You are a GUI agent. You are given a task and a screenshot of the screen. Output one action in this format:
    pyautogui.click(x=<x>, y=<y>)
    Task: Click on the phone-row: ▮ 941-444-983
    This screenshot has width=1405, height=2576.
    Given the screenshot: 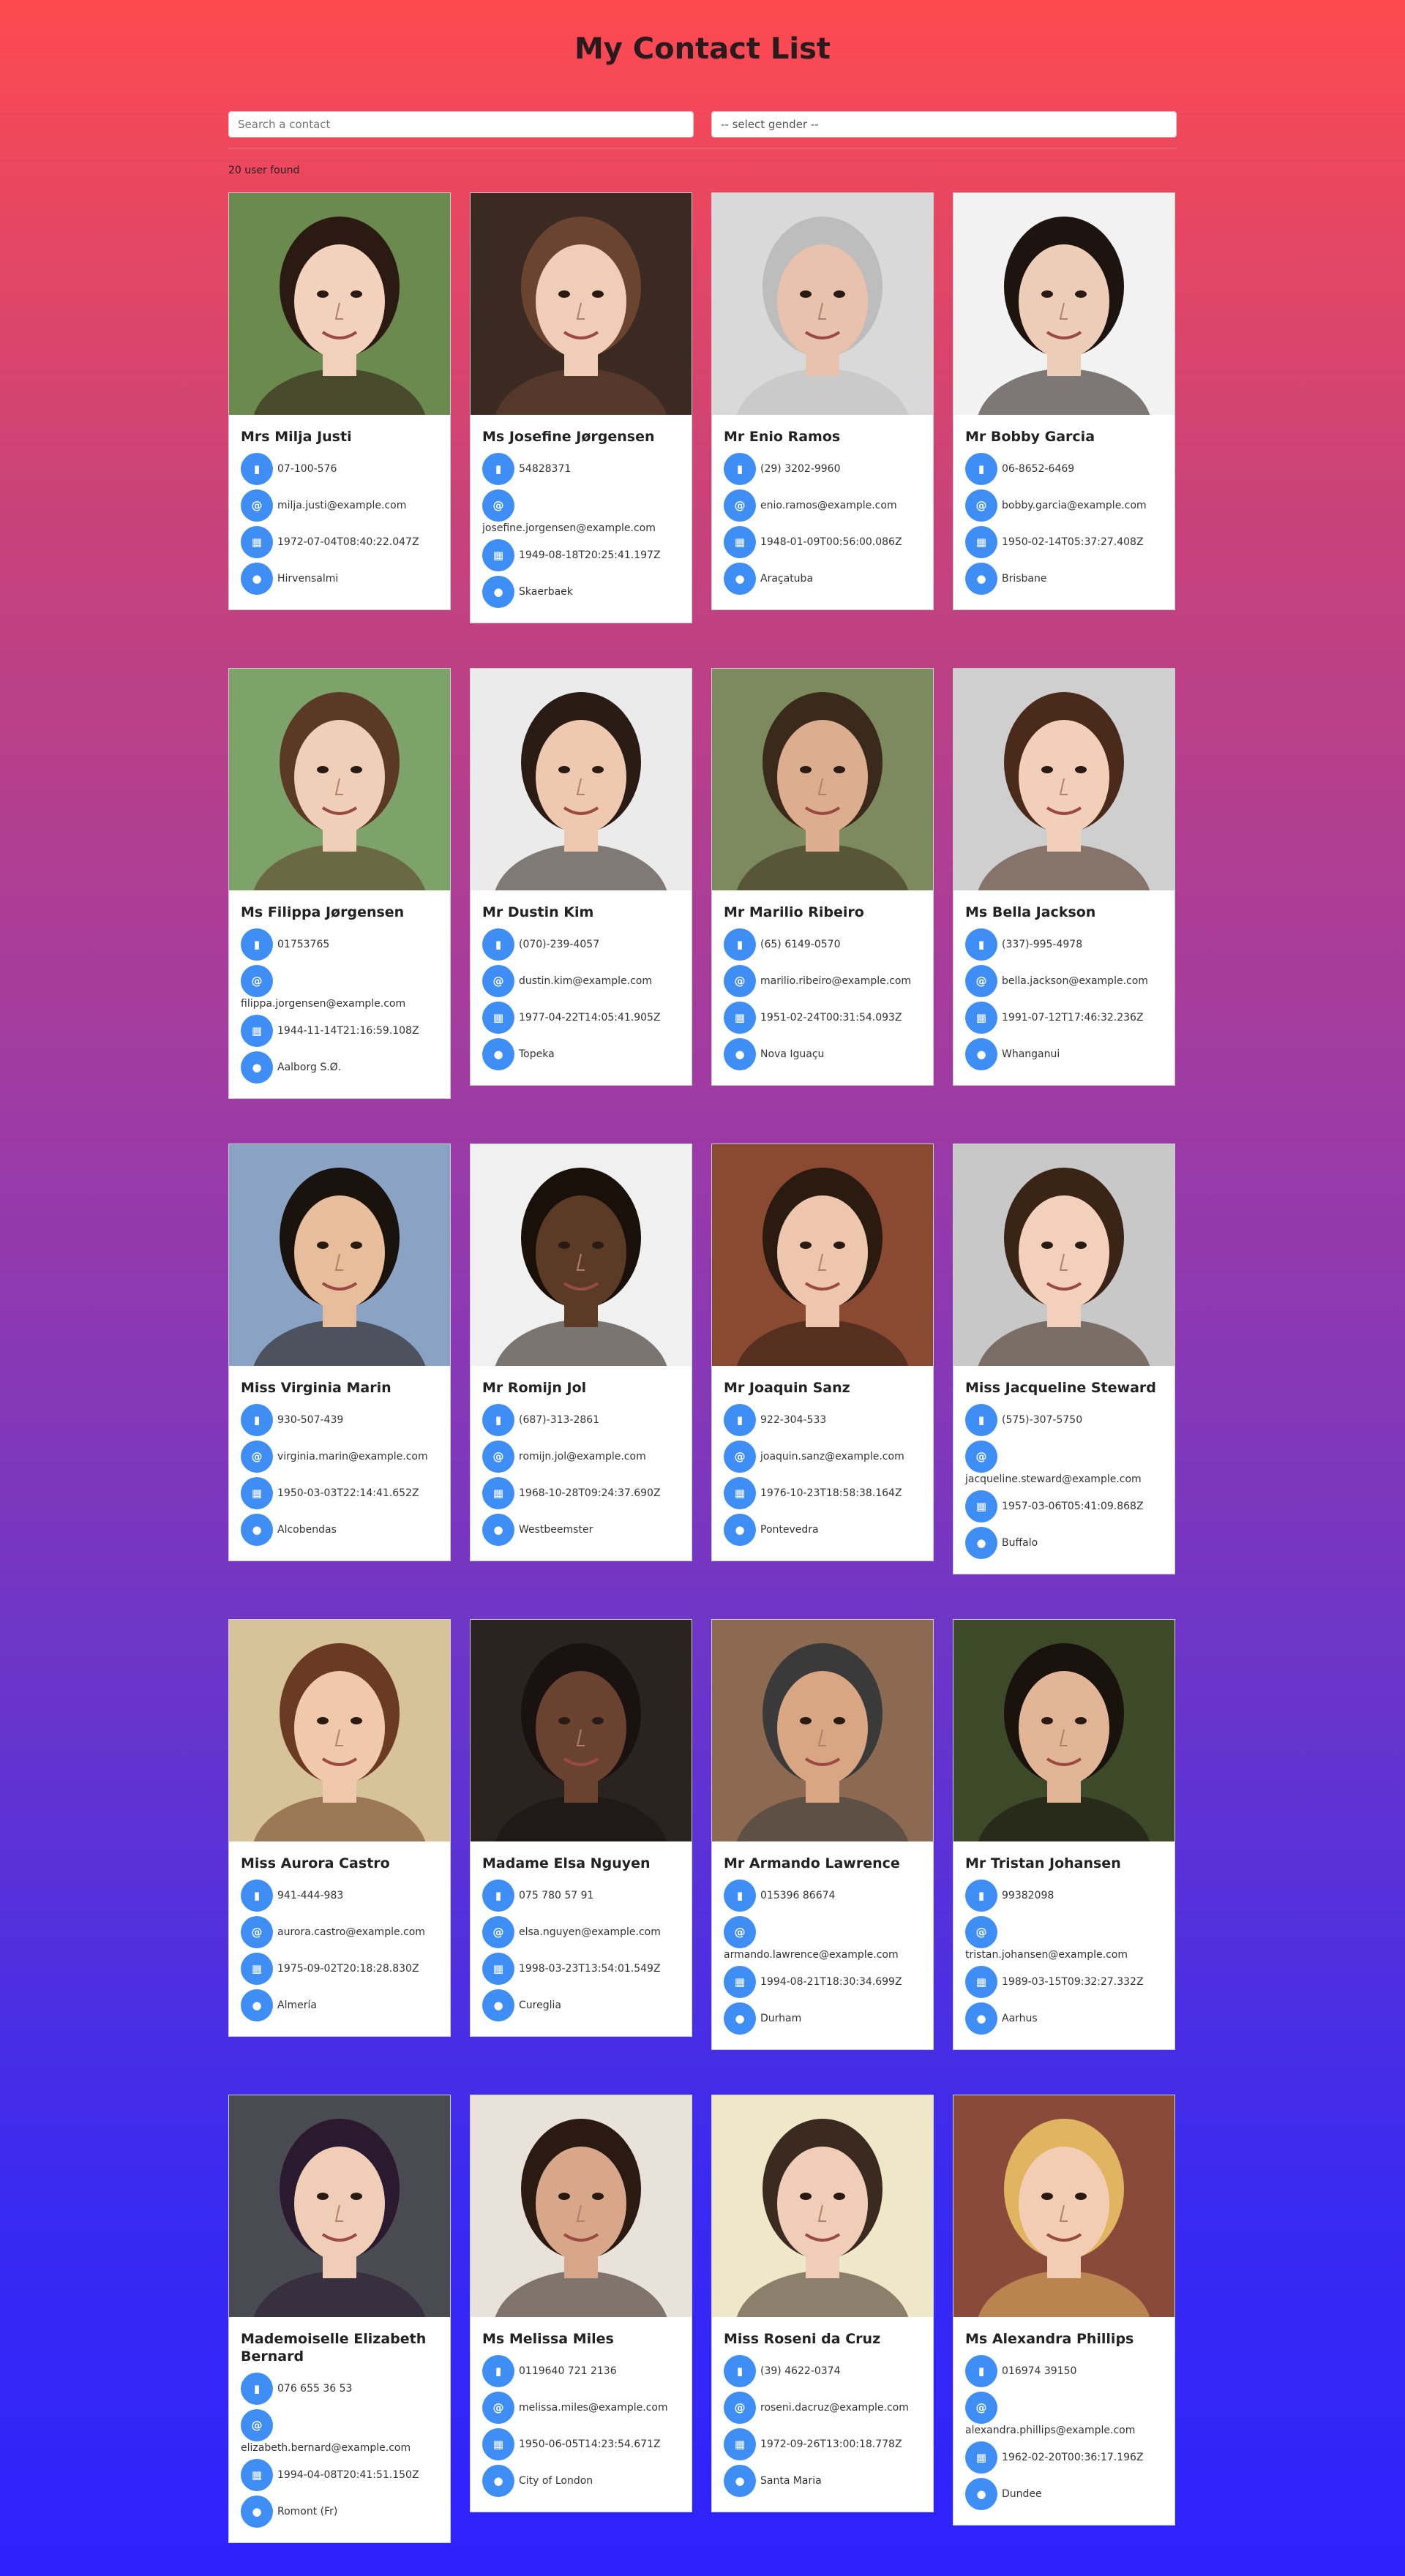 What is the action you would take?
    pyautogui.click(x=339, y=1896)
    